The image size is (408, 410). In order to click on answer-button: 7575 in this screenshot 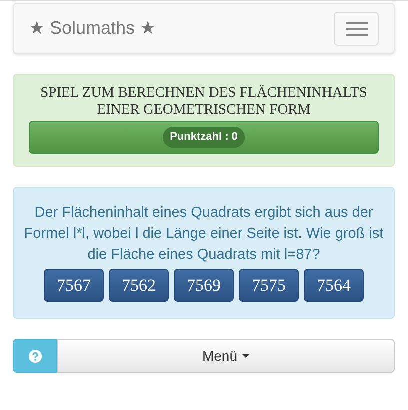, I will do `click(269, 285)`.